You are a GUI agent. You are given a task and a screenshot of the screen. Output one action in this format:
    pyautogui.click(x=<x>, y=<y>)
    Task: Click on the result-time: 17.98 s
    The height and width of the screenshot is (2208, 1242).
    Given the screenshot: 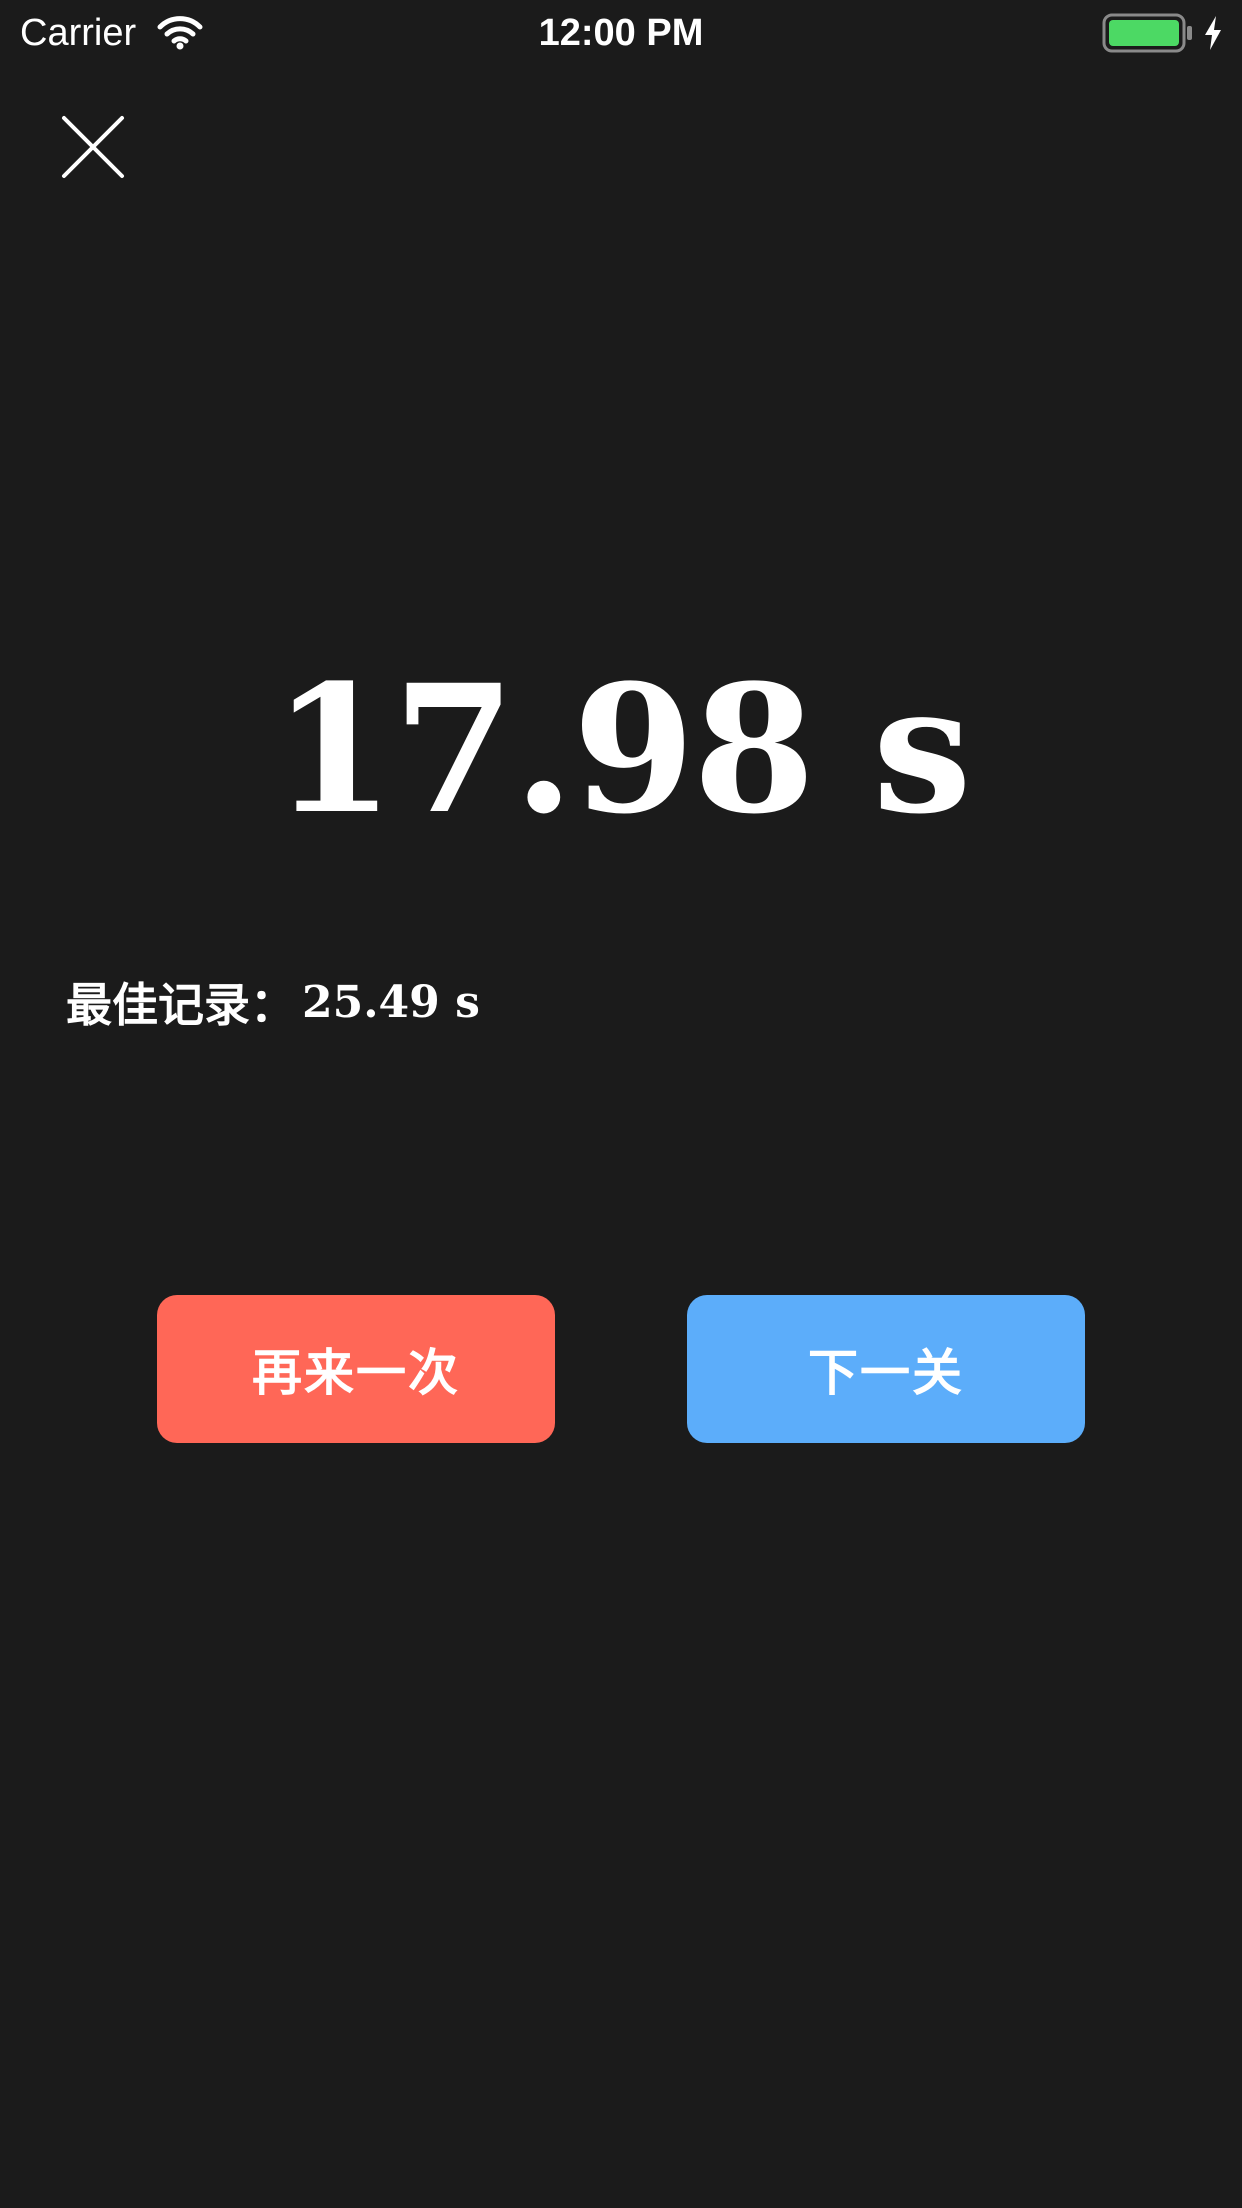 What is the action you would take?
    pyautogui.click(x=621, y=749)
    